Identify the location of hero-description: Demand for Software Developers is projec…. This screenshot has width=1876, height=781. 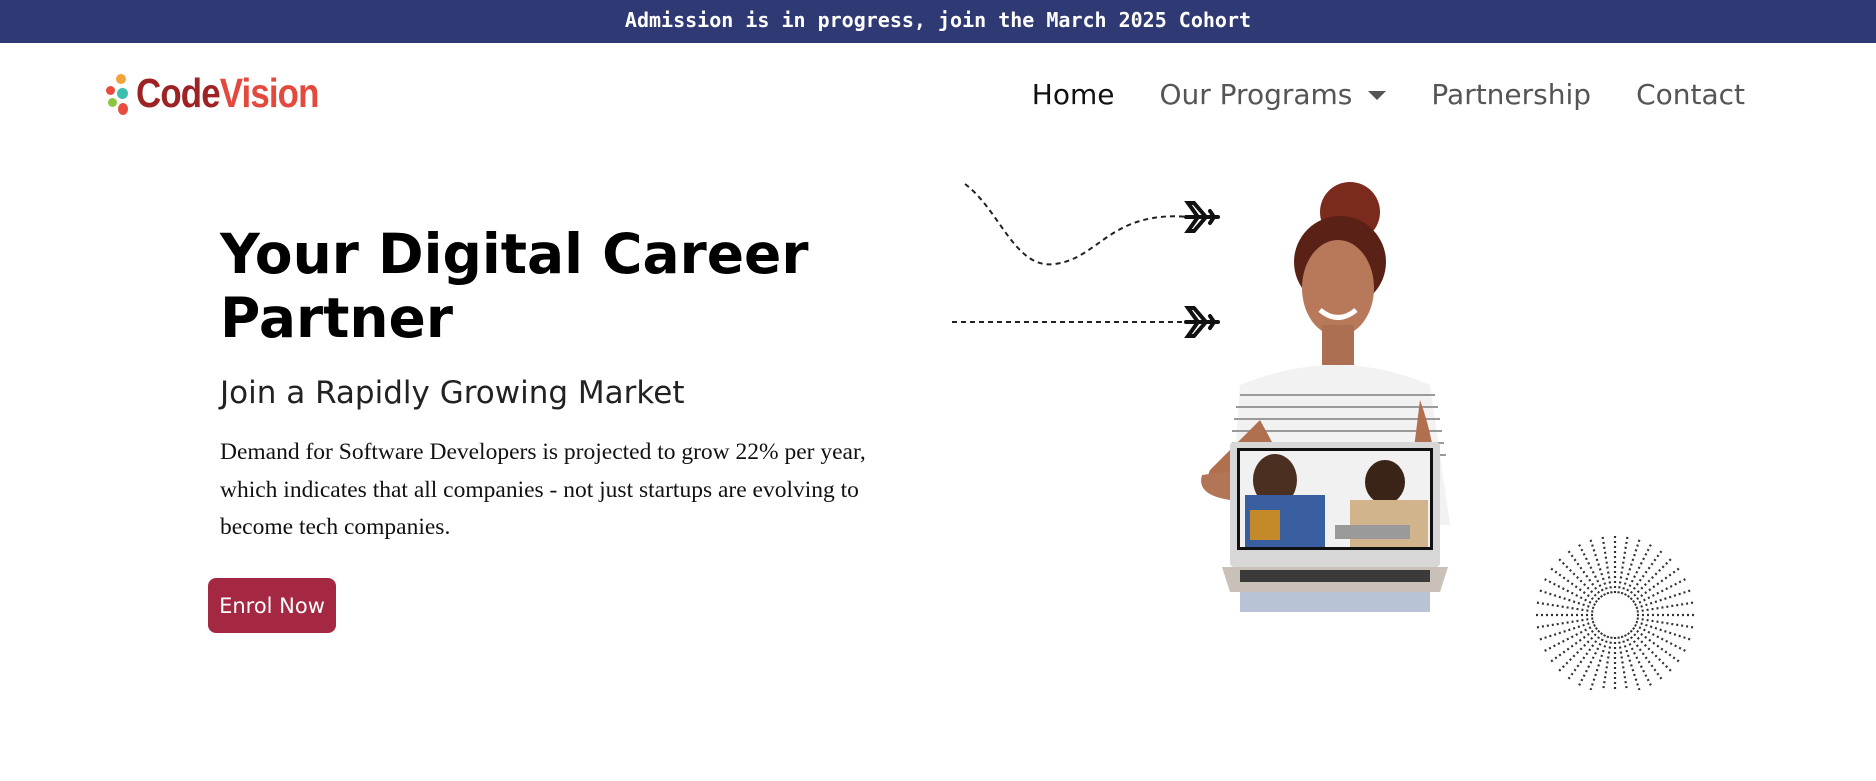
(543, 489).